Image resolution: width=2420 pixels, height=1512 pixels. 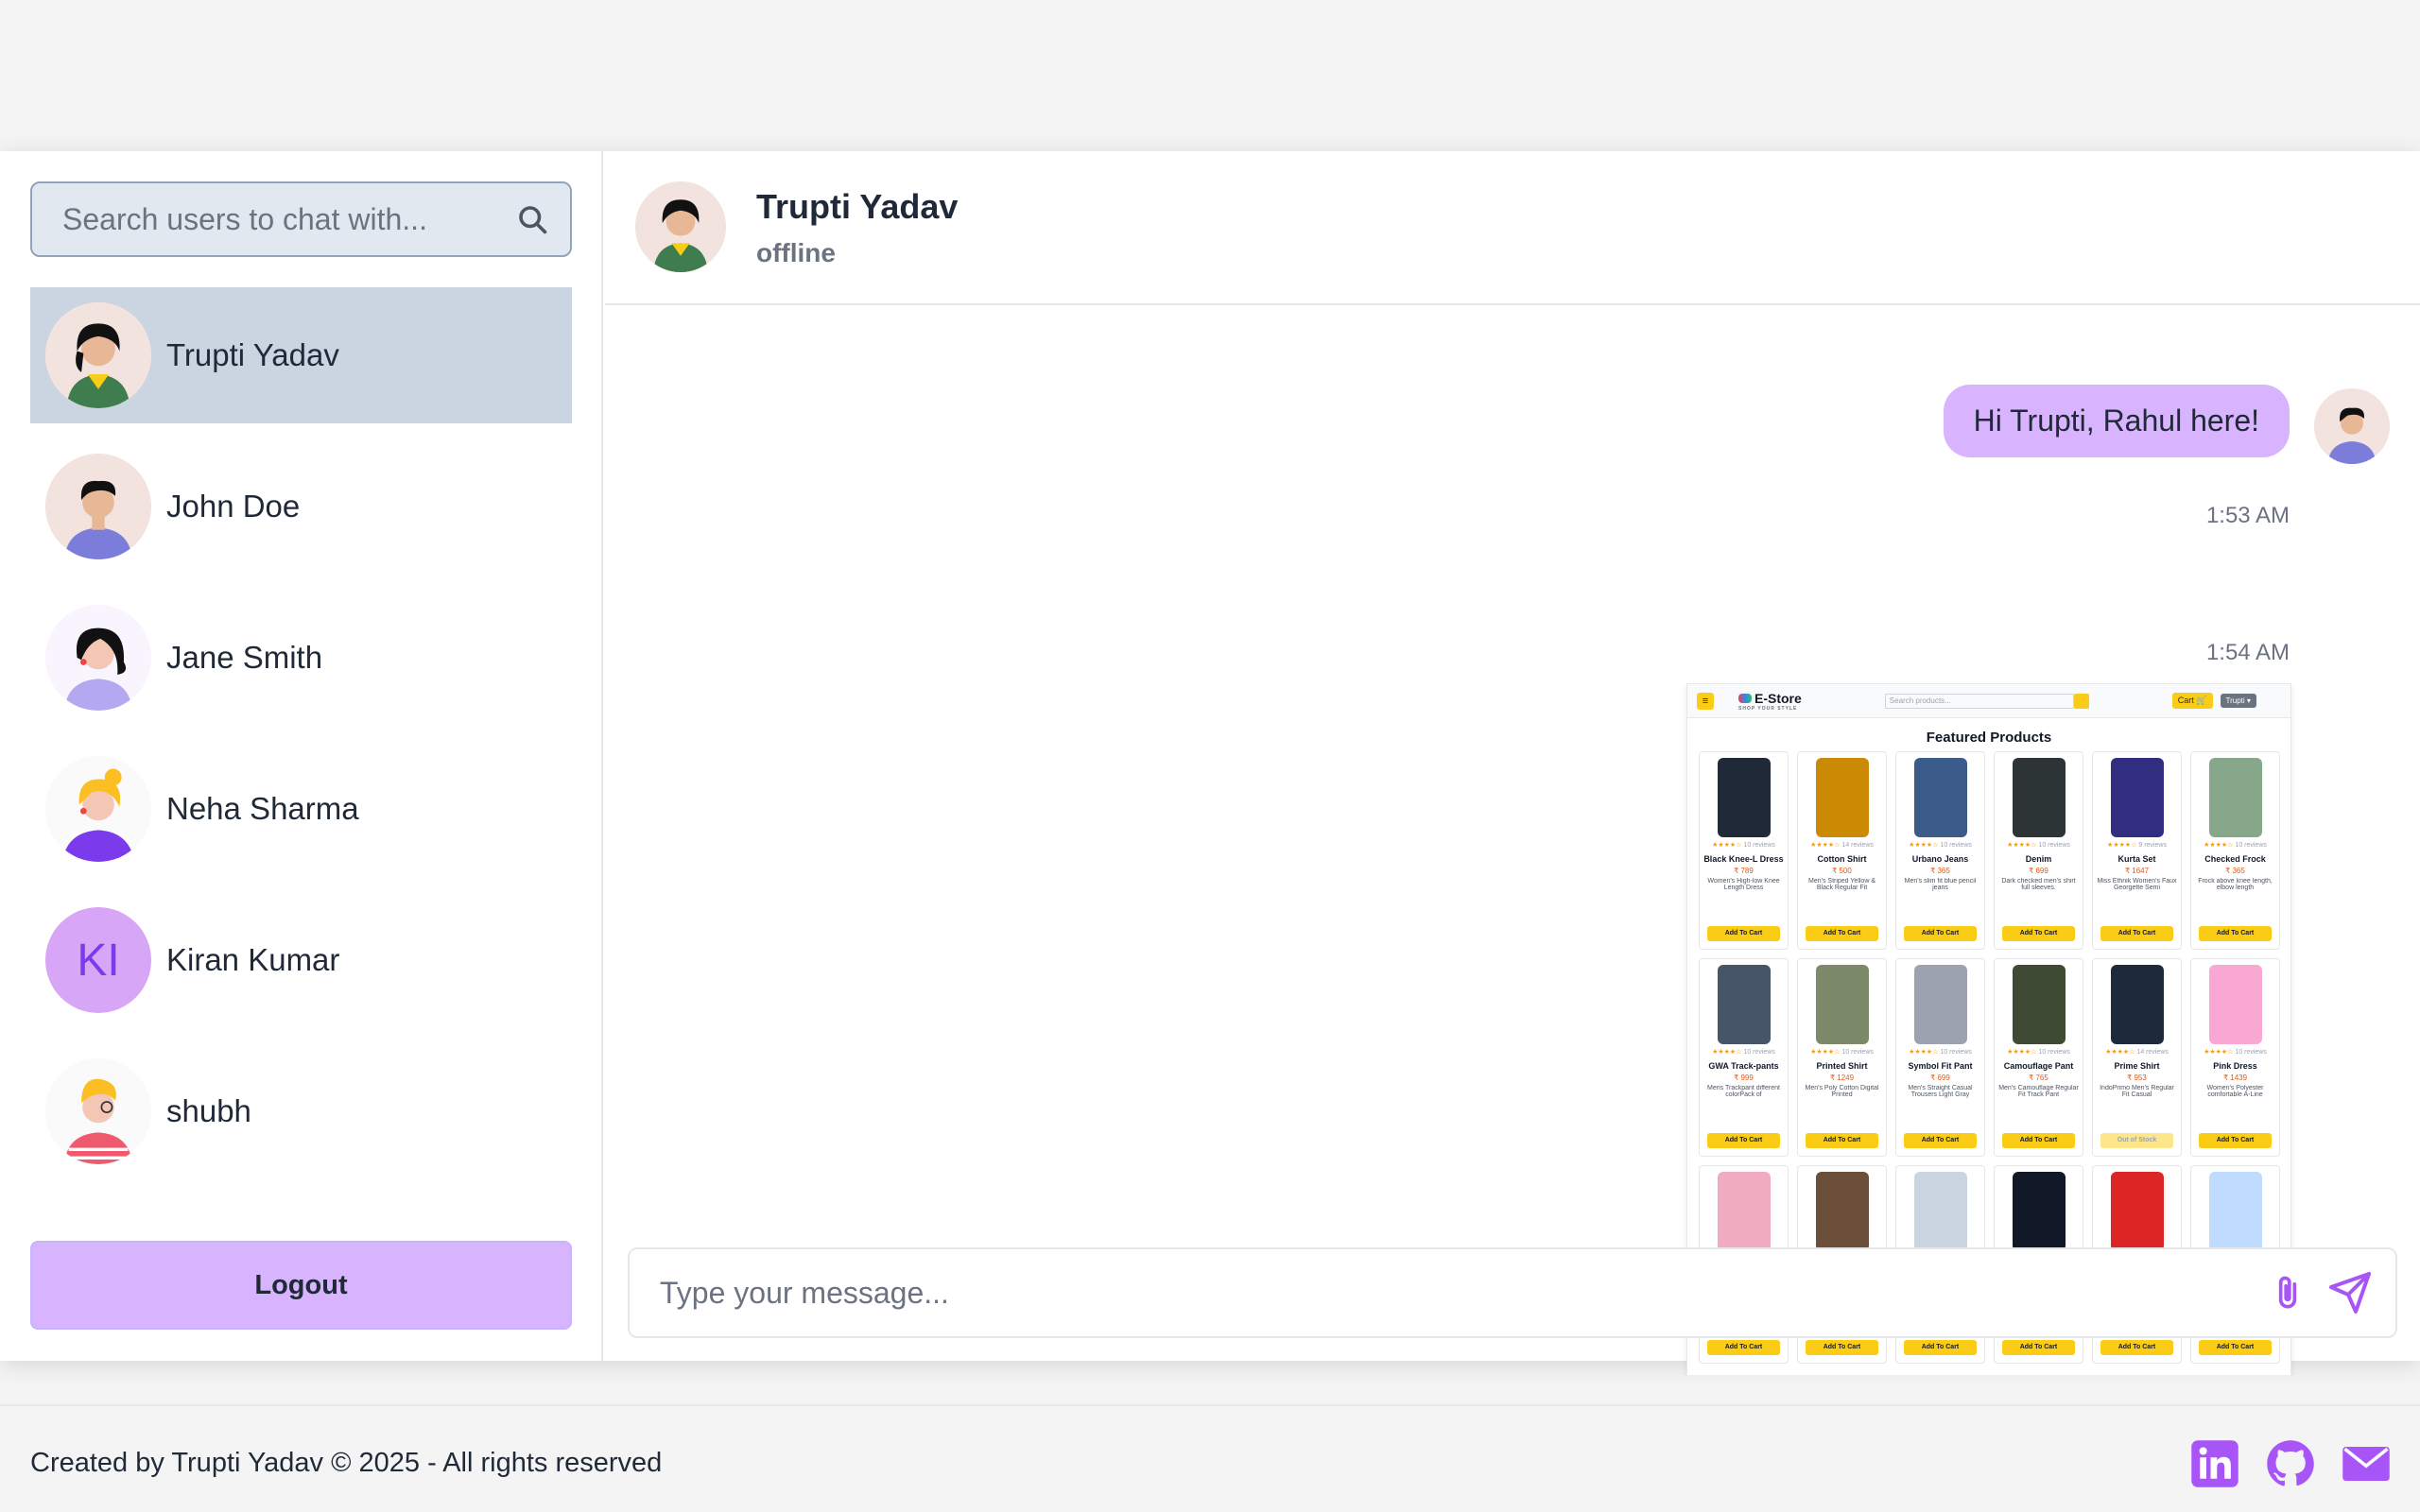 I want to click on avatar-initials: KI, so click(x=99, y=960).